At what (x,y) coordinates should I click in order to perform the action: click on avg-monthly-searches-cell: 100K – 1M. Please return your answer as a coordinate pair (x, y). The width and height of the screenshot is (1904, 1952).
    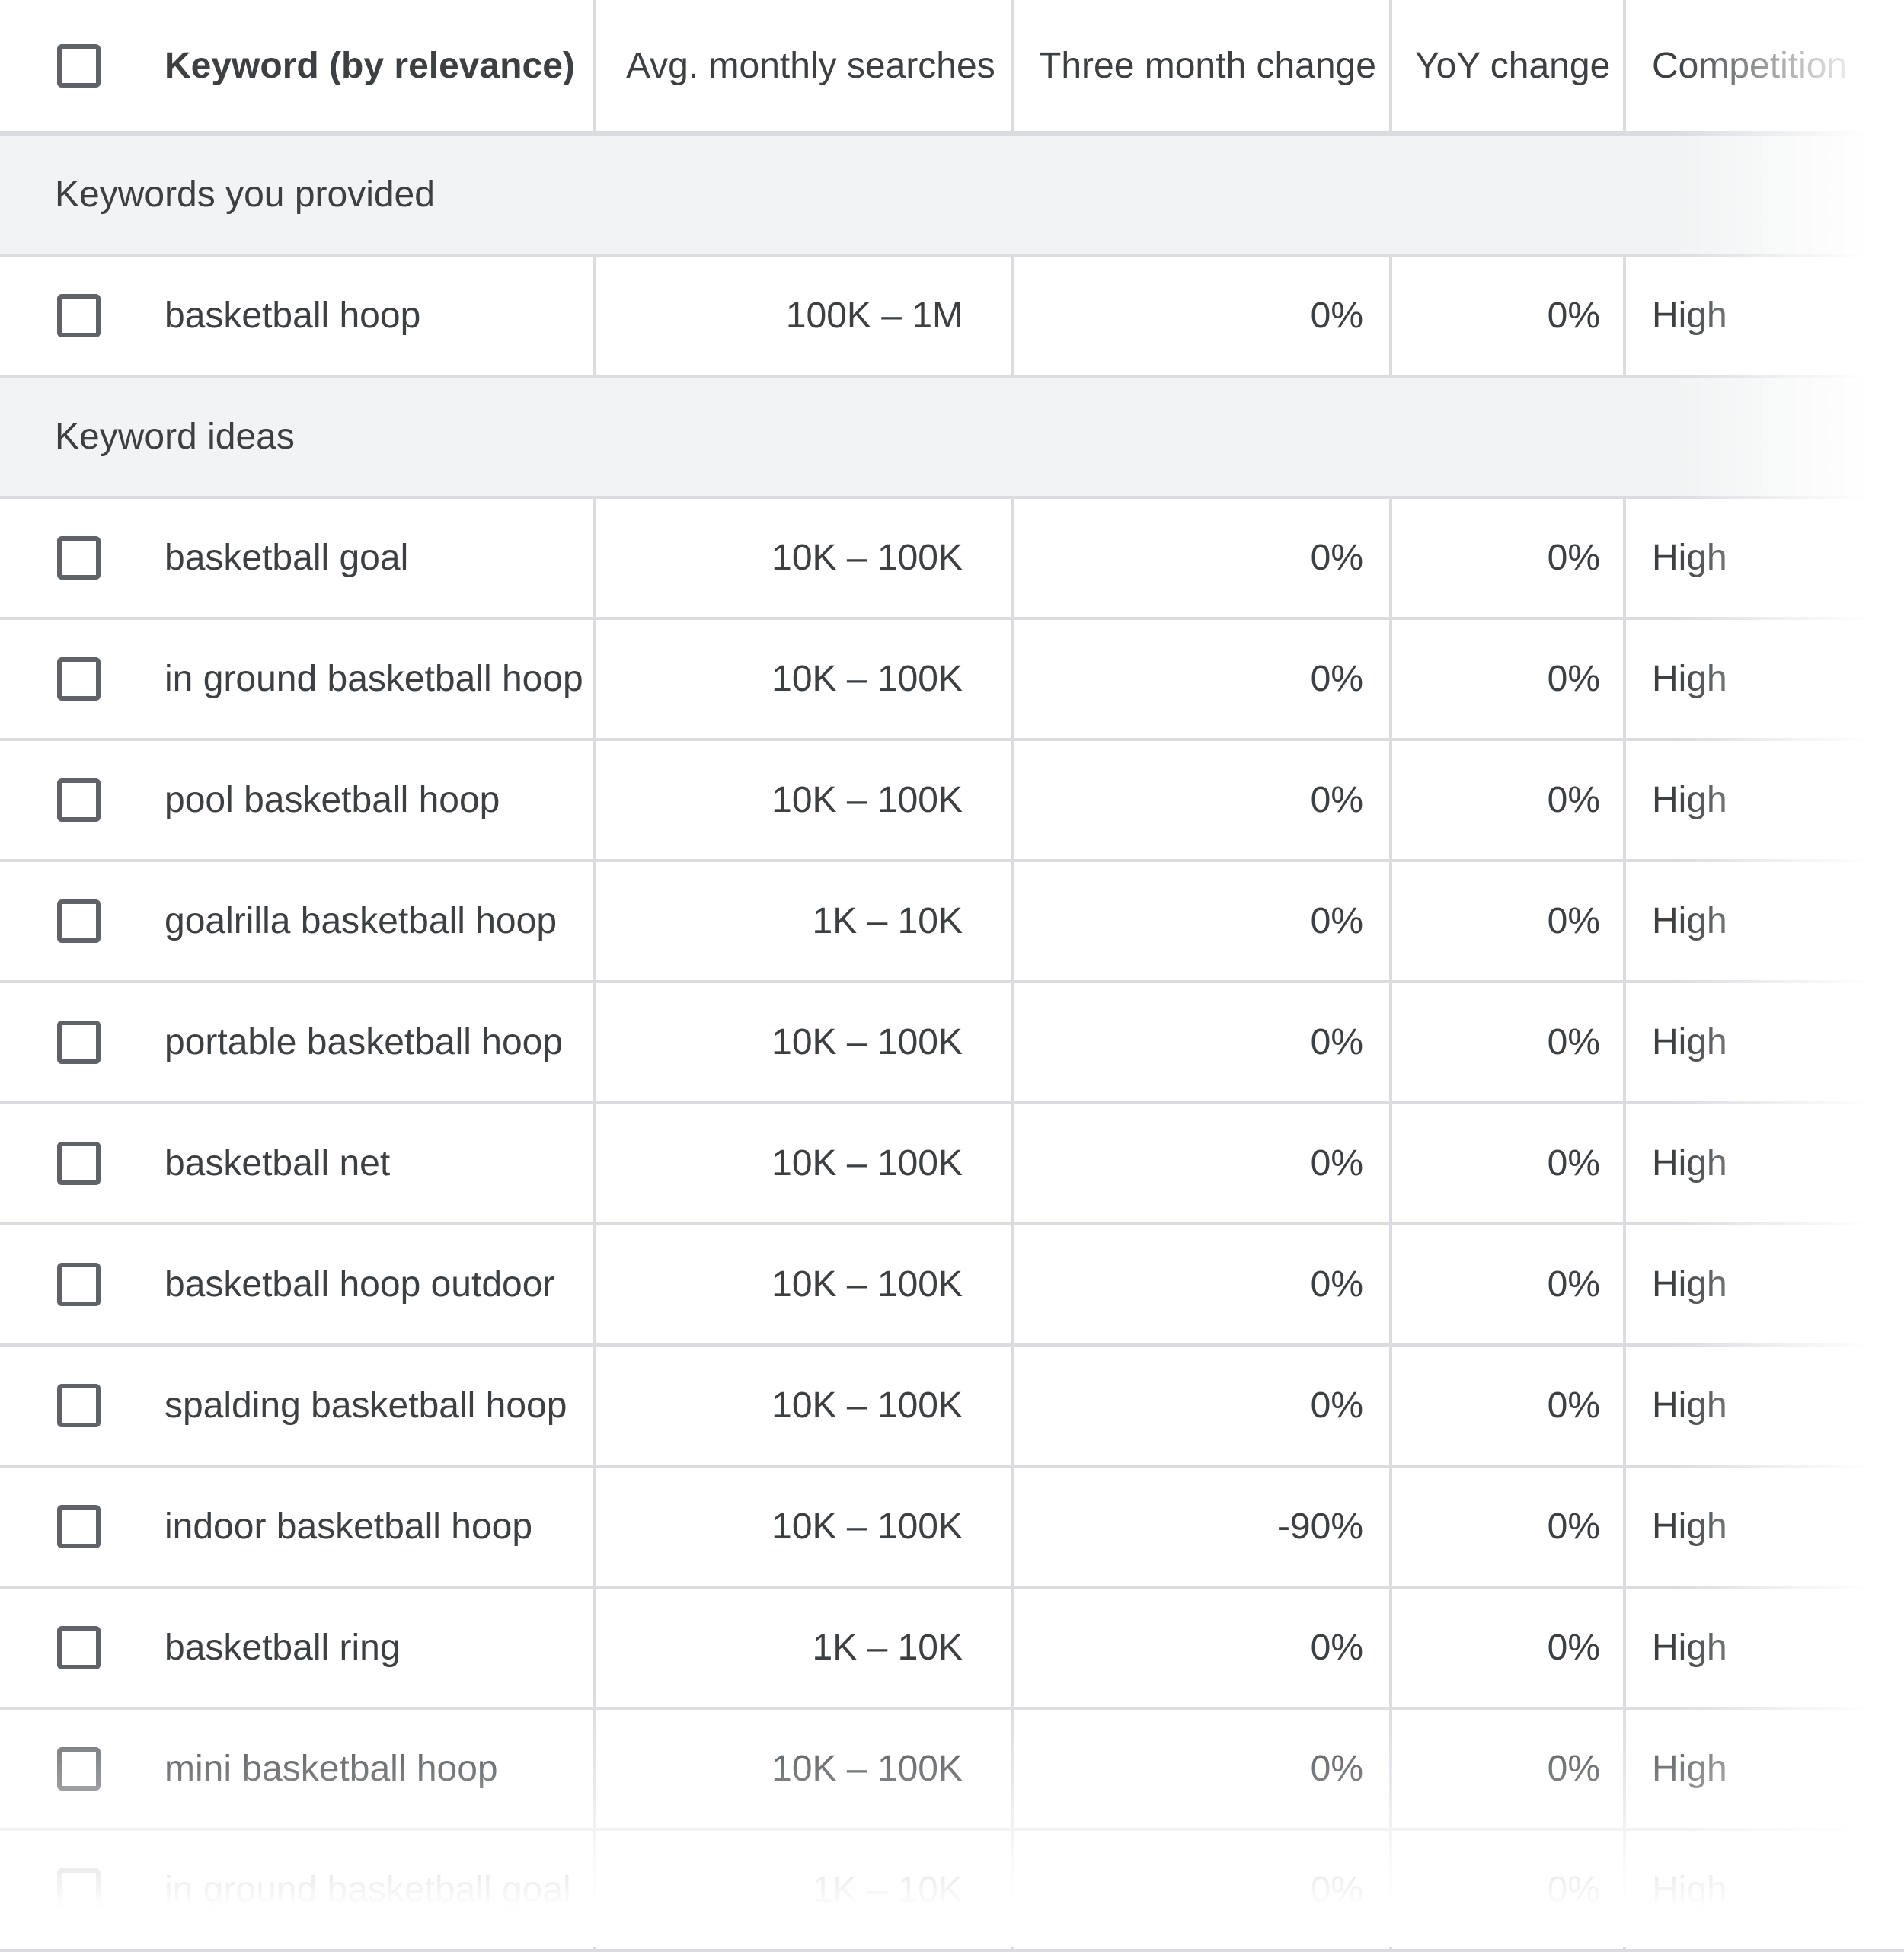
    Looking at the image, I should click on (805, 316).